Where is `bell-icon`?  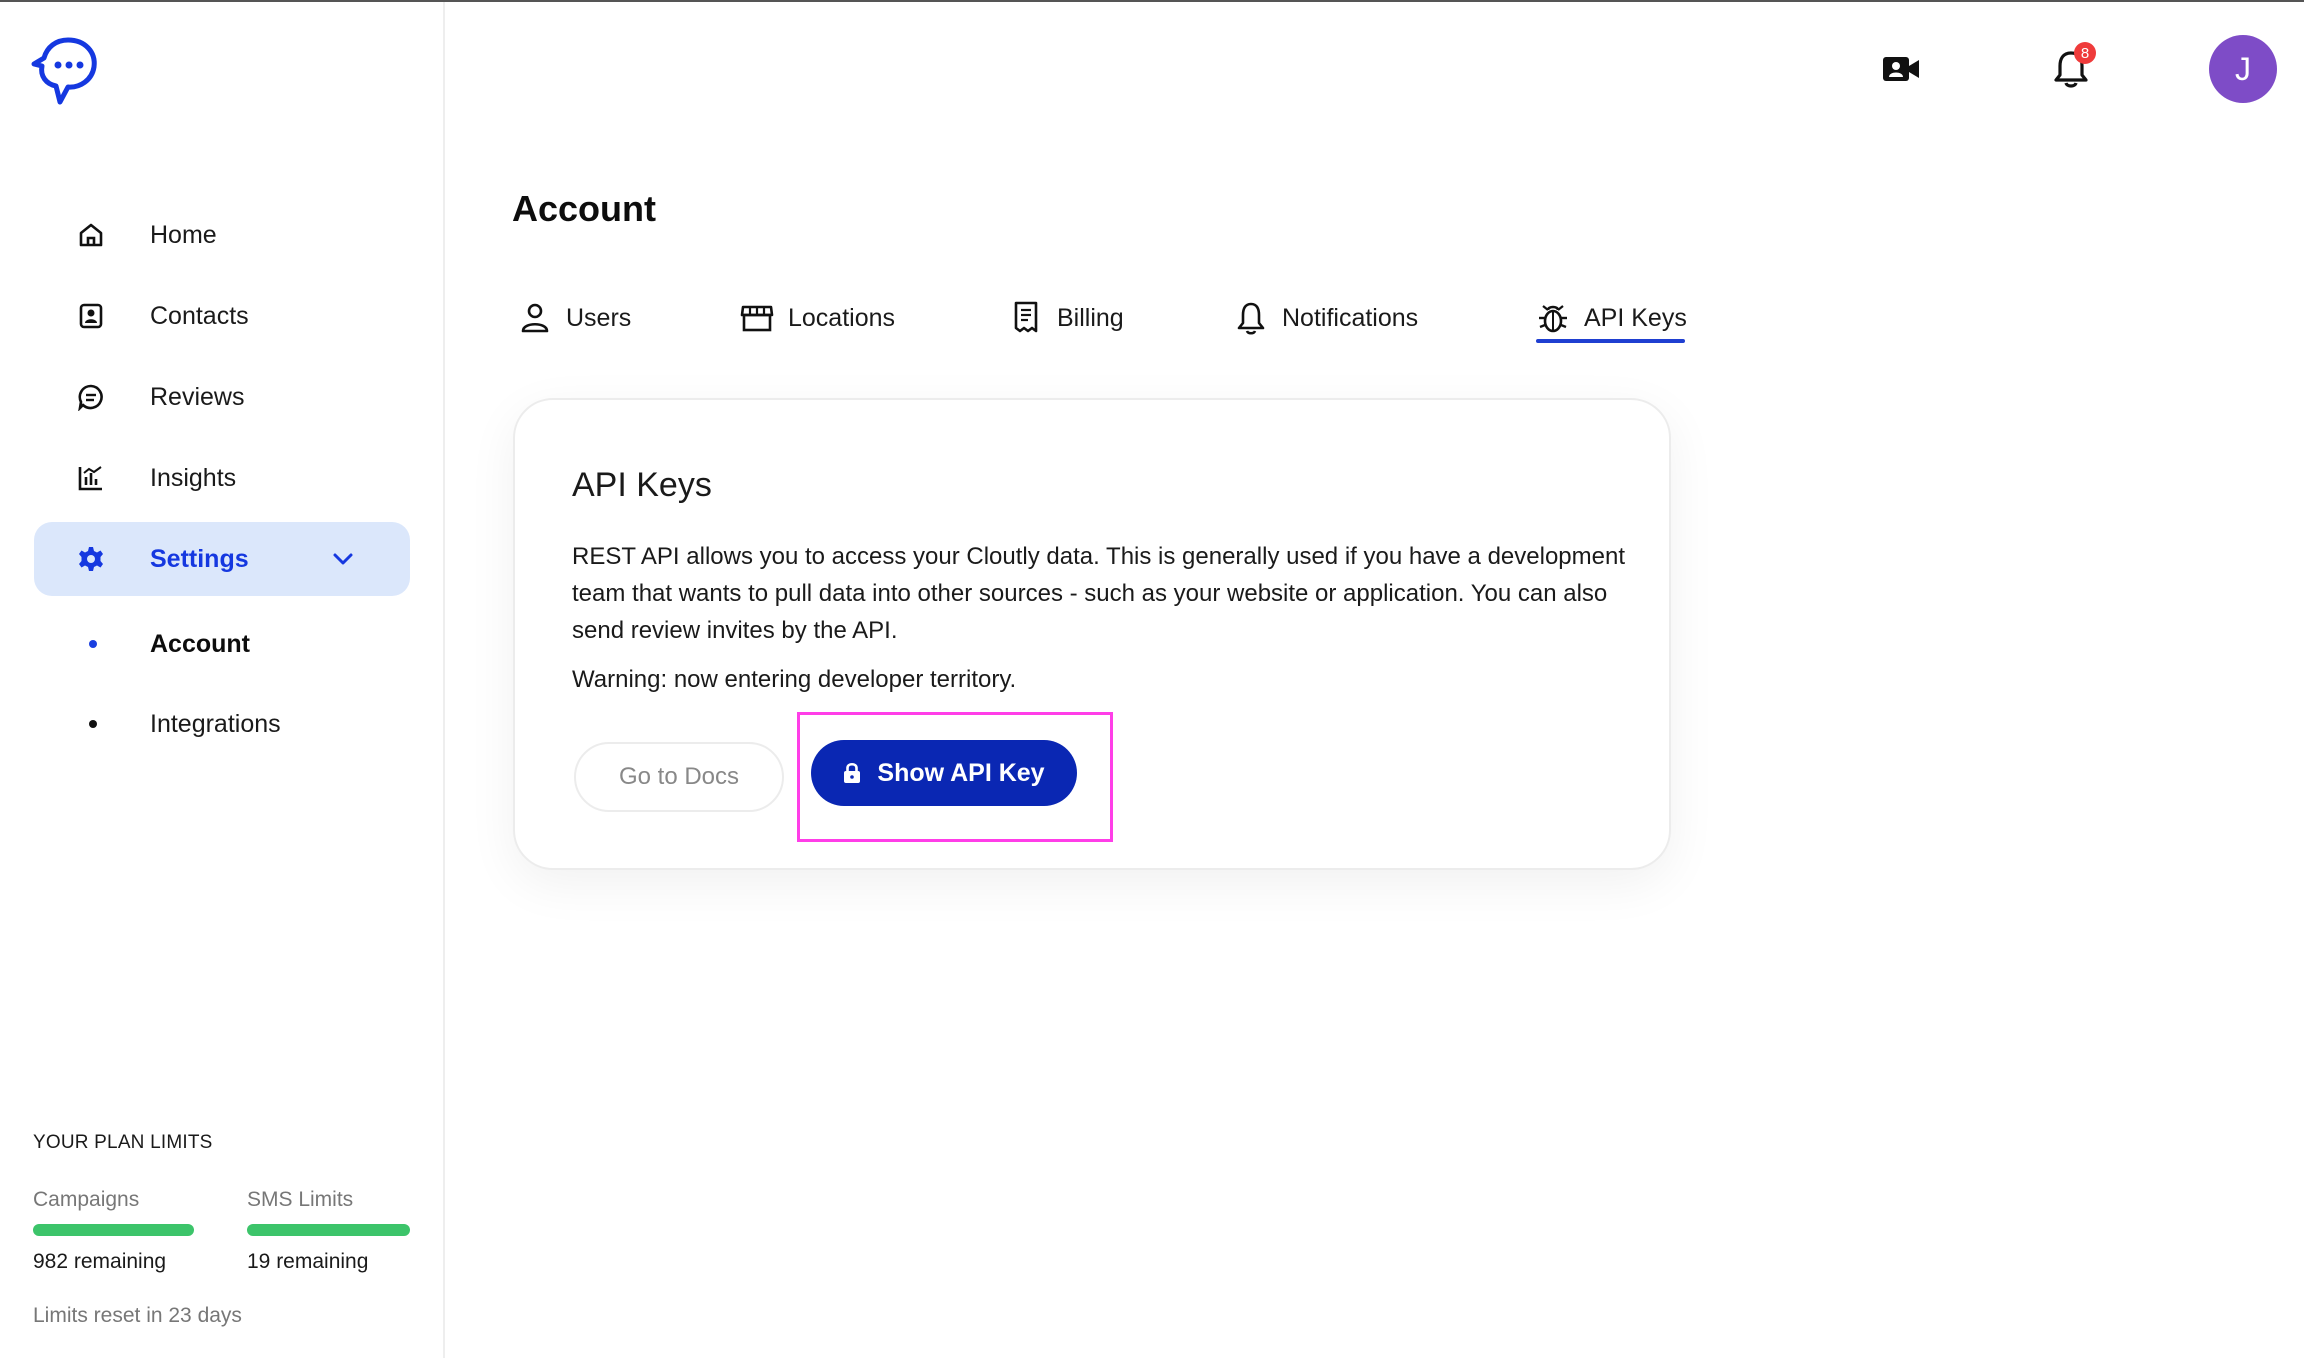 bell-icon is located at coordinates (1251, 318).